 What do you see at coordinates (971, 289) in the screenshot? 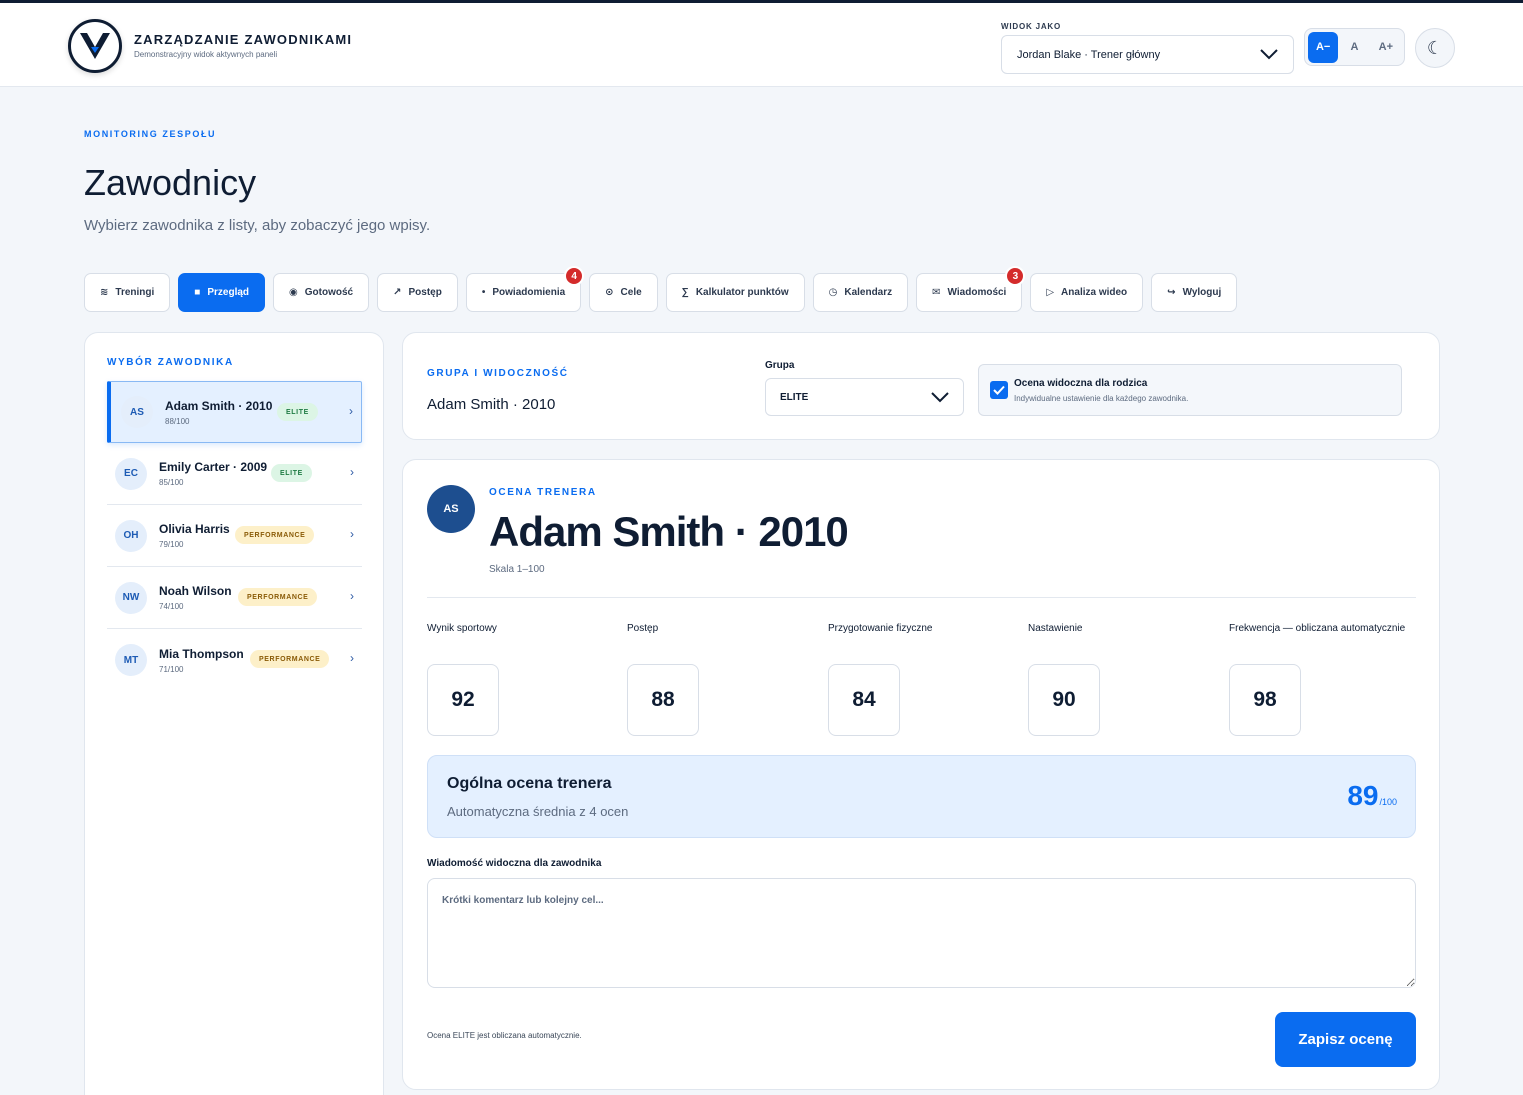
I see `tab-wiadomosci: ✉ Wiadomości 3` at bounding box center [971, 289].